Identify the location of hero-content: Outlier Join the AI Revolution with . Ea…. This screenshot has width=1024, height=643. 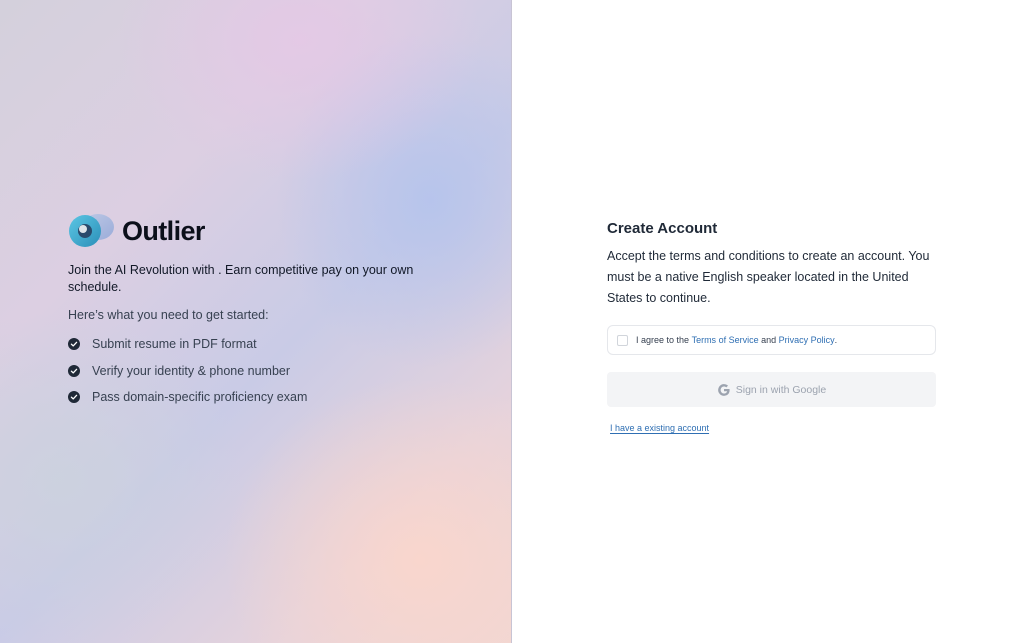
(248, 312).